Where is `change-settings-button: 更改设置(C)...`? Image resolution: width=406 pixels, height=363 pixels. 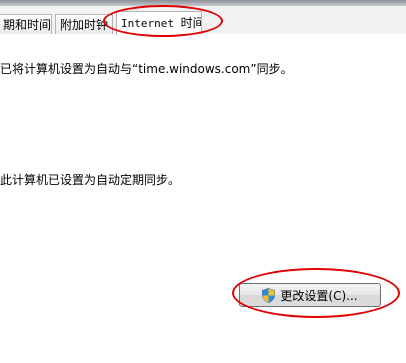 change-settings-button: 更改设置(C)... is located at coordinates (310, 295).